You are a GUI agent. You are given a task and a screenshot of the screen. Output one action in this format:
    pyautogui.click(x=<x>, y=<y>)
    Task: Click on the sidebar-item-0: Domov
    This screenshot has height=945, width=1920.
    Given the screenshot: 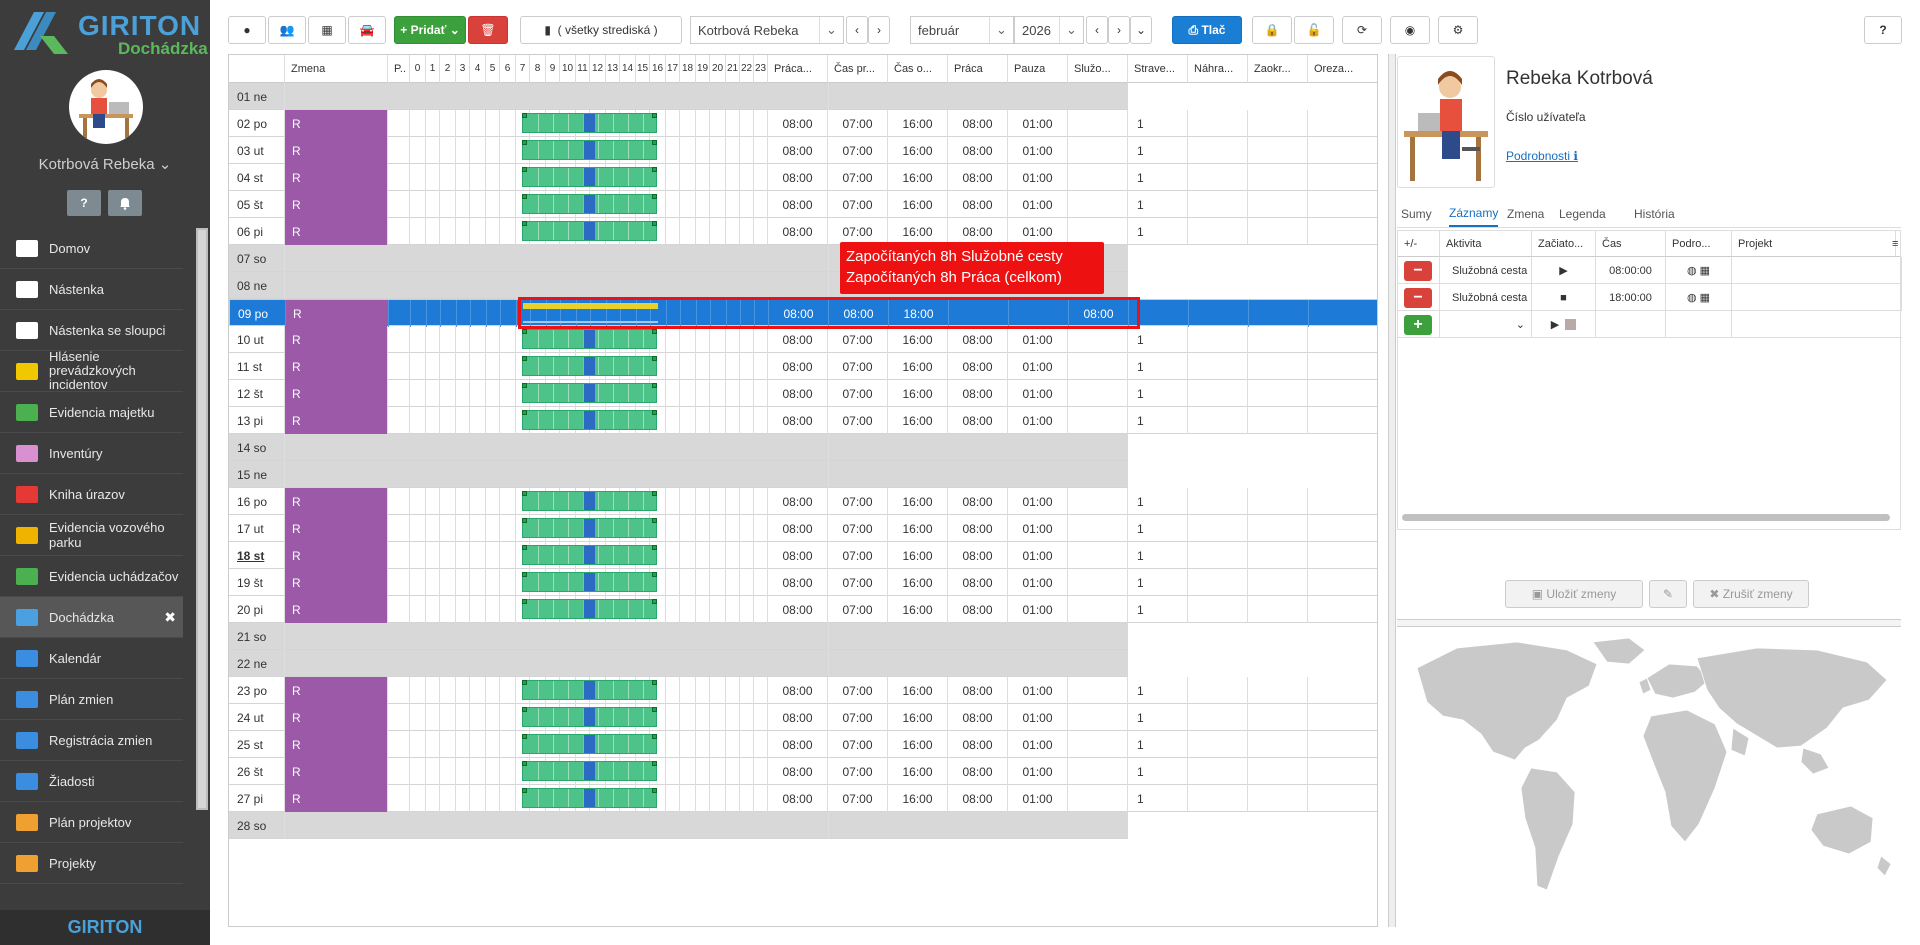 What is the action you would take?
    pyautogui.click(x=91, y=248)
    